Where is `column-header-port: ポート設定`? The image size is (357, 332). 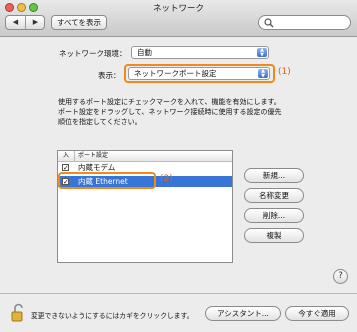
column-header-port: ポート設定 is located at coordinates (93, 156).